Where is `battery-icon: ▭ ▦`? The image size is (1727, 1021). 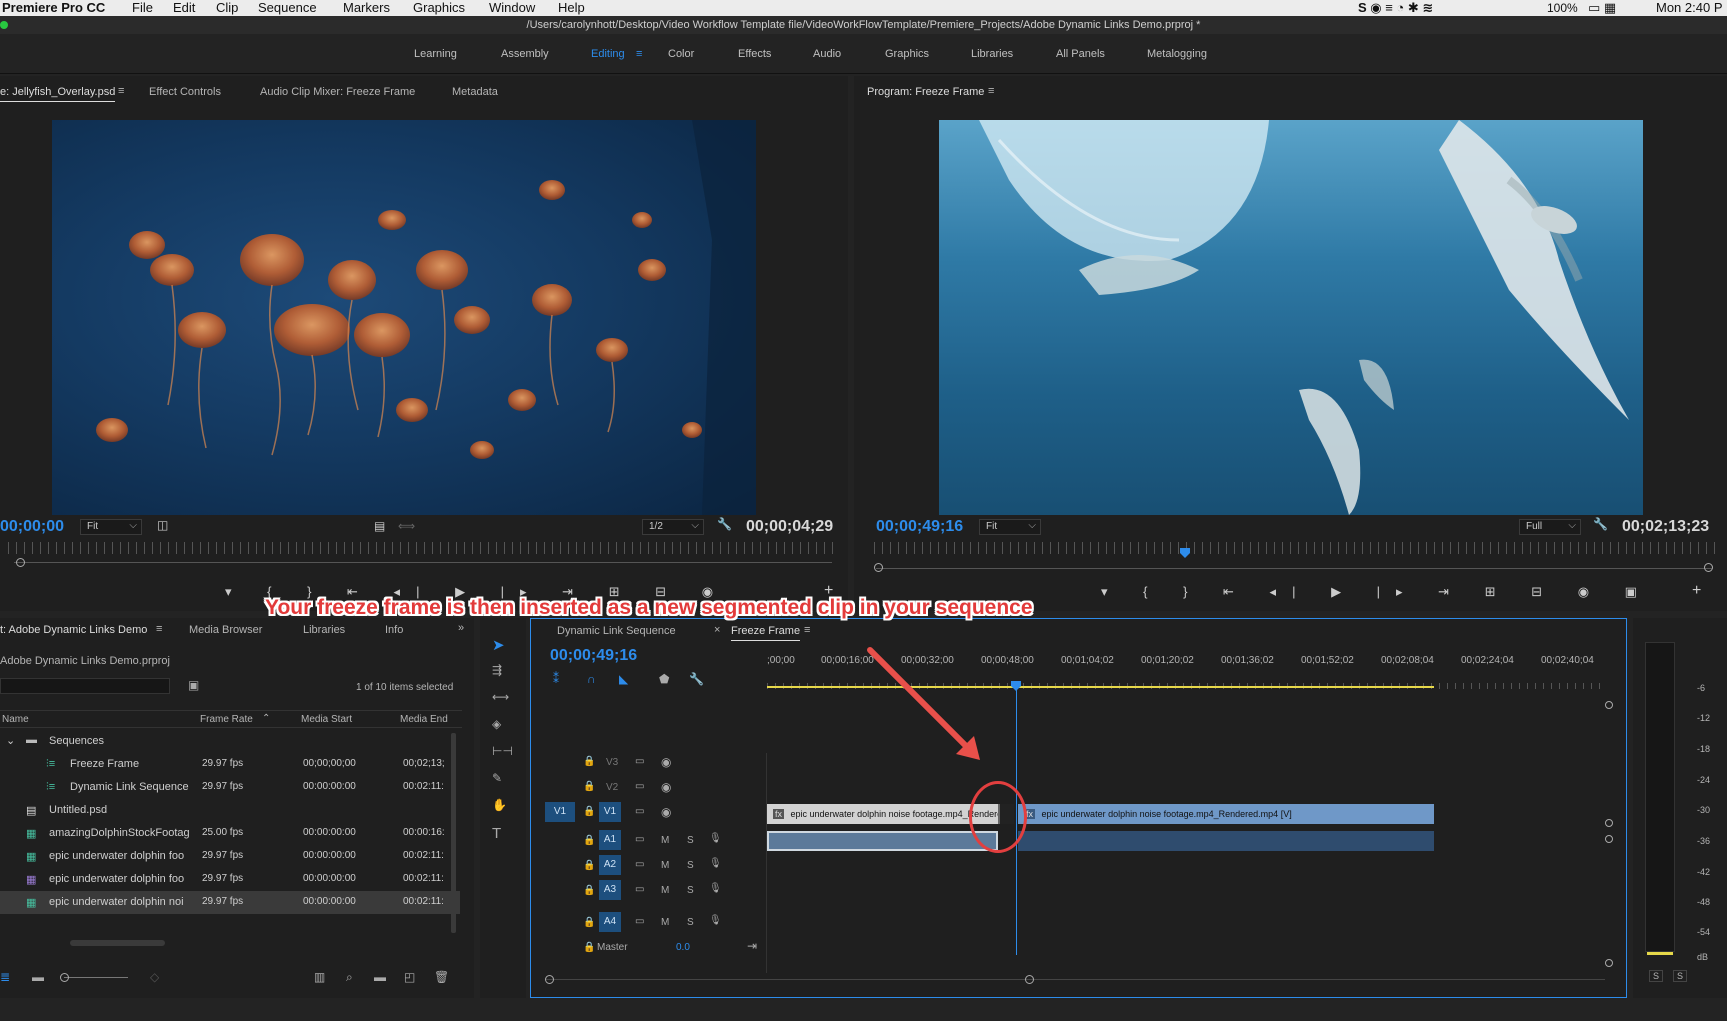 battery-icon: ▭ ▦ is located at coordinates (1602, 8).